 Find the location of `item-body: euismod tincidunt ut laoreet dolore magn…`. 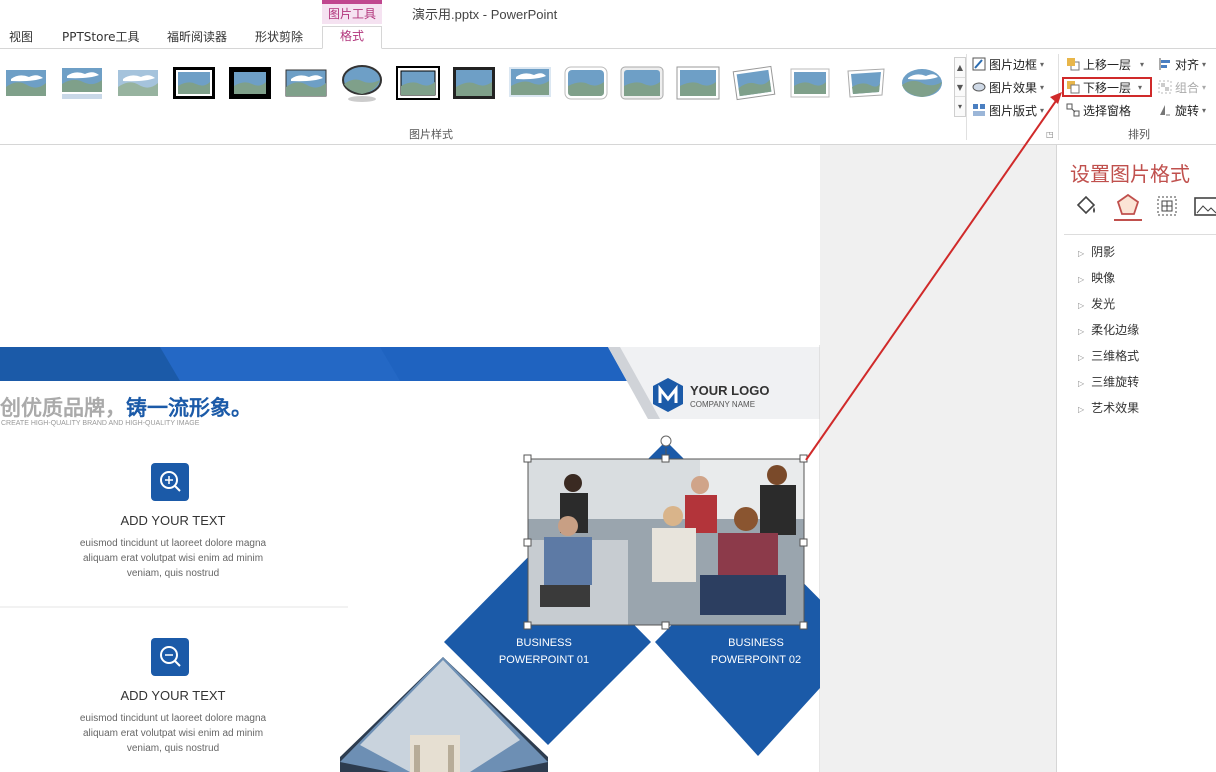

item-body: euismod tincidunt ut laoreet dolore magn… is located at coordinates (173, 558).